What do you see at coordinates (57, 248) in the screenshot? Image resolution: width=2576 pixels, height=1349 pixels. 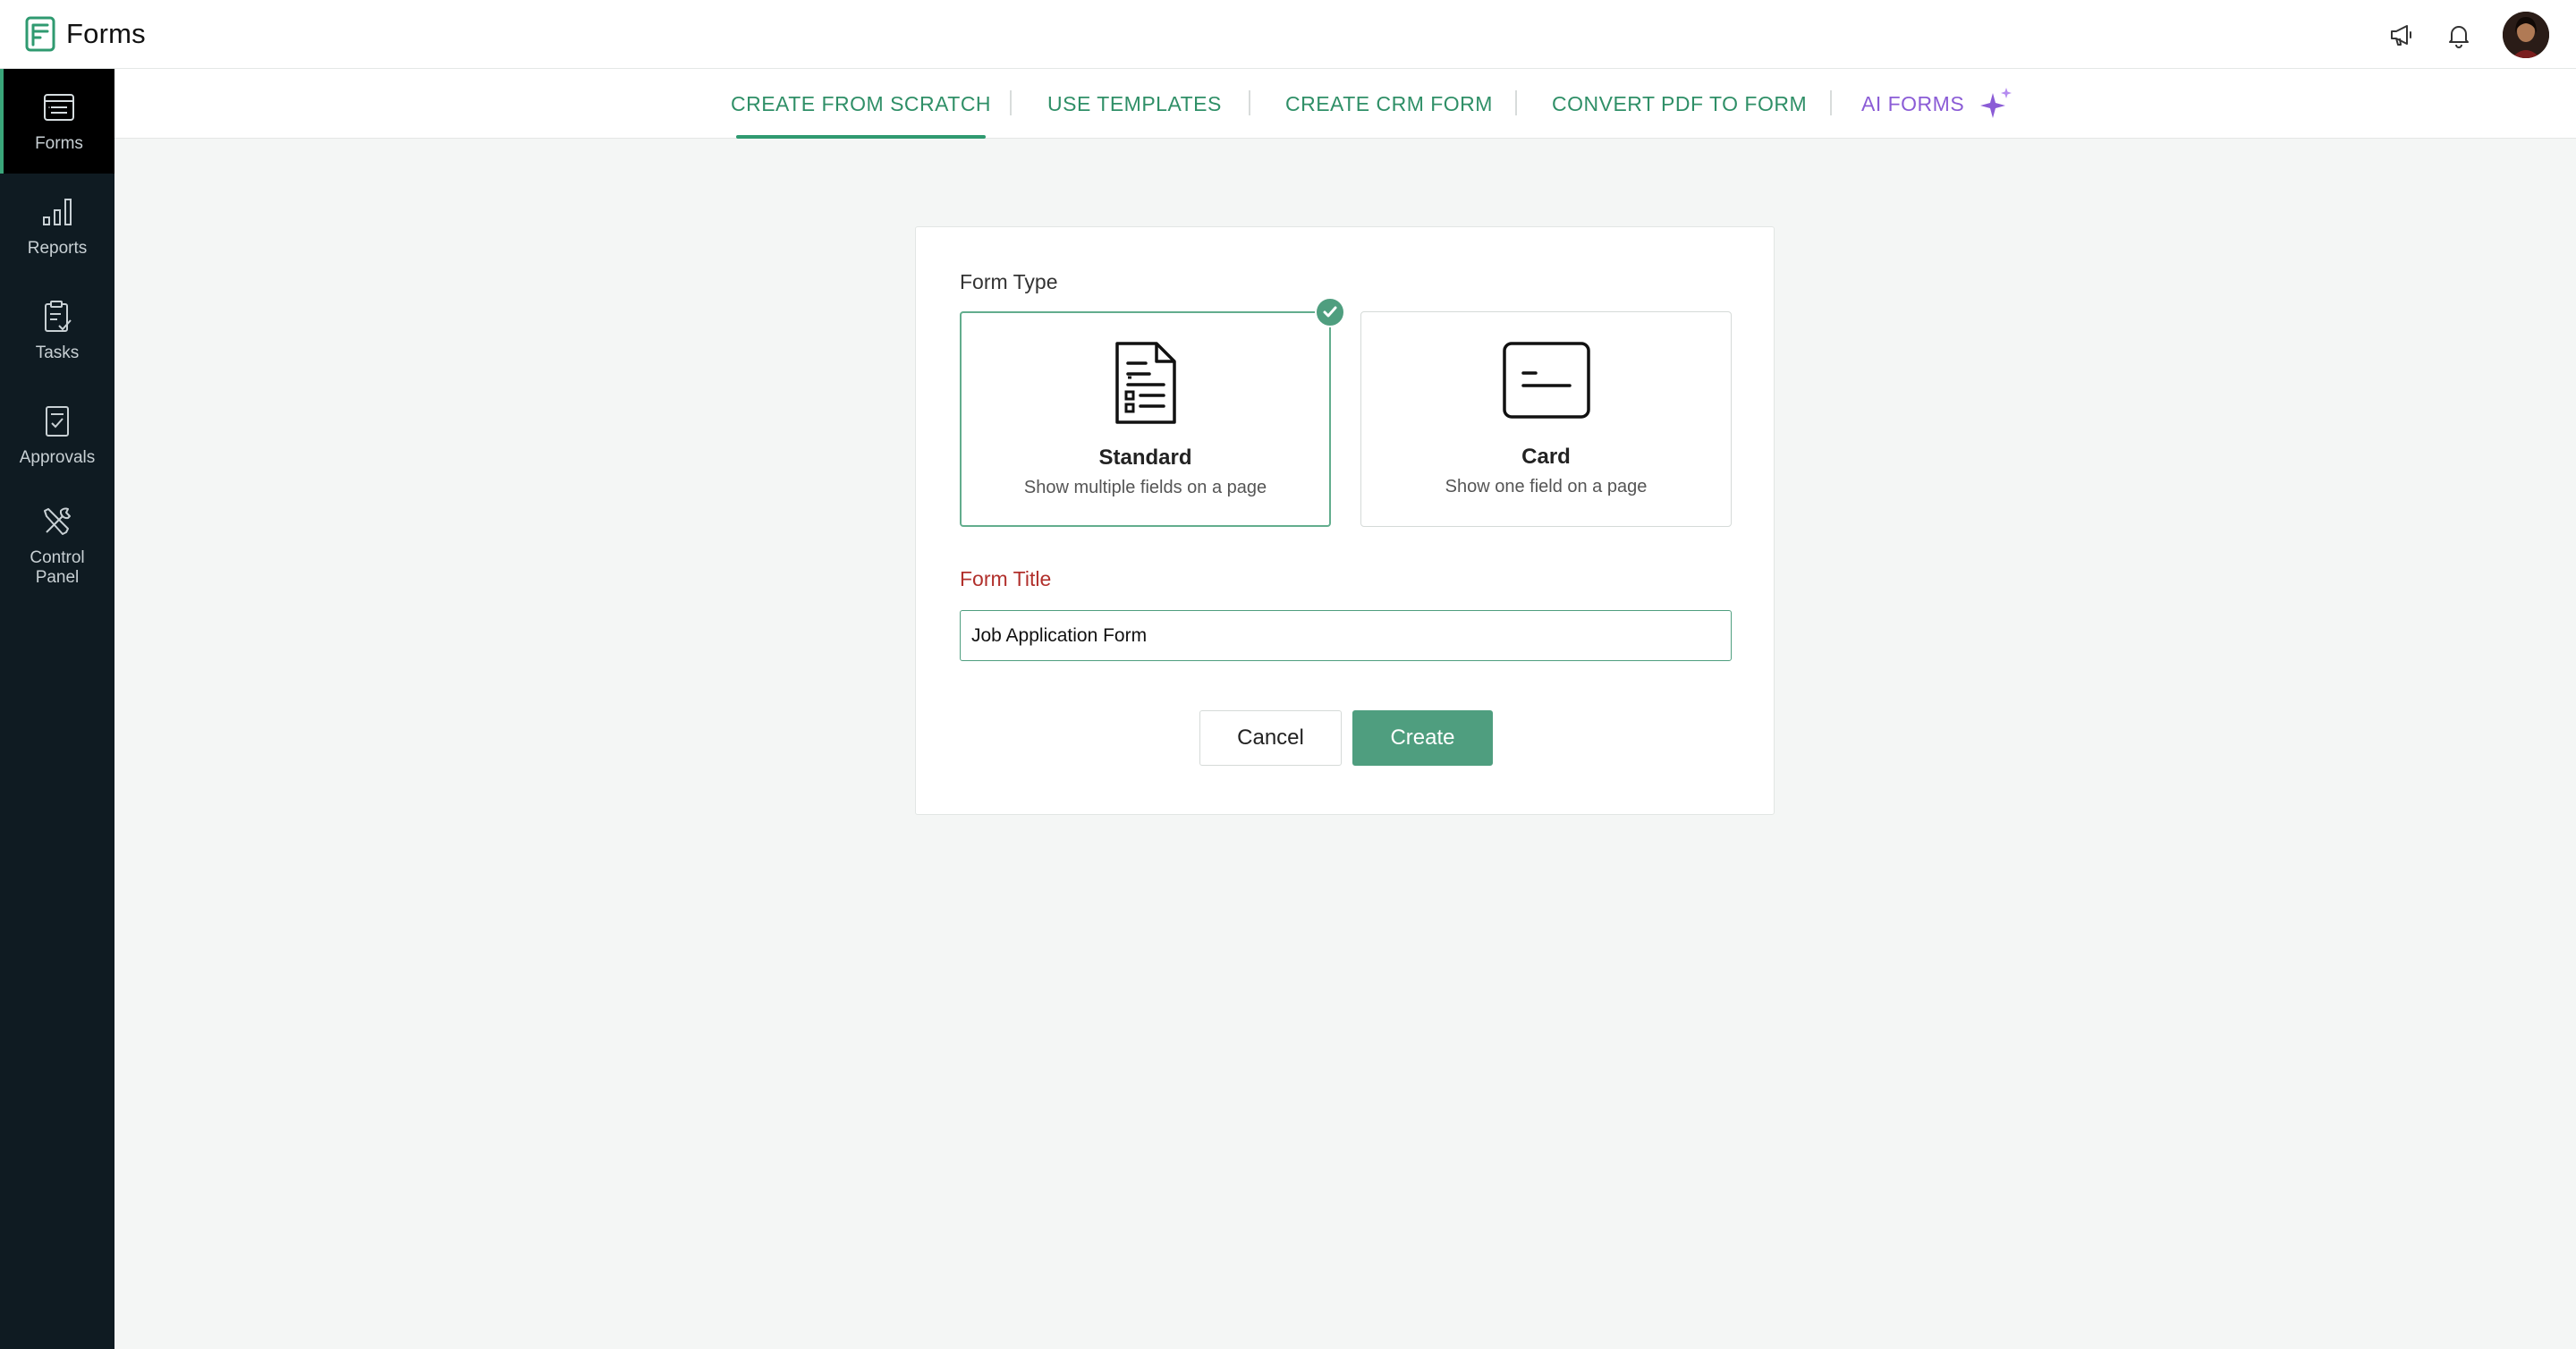 I see `sidebar-item-label: Reports` at bounding box center [57, 248].